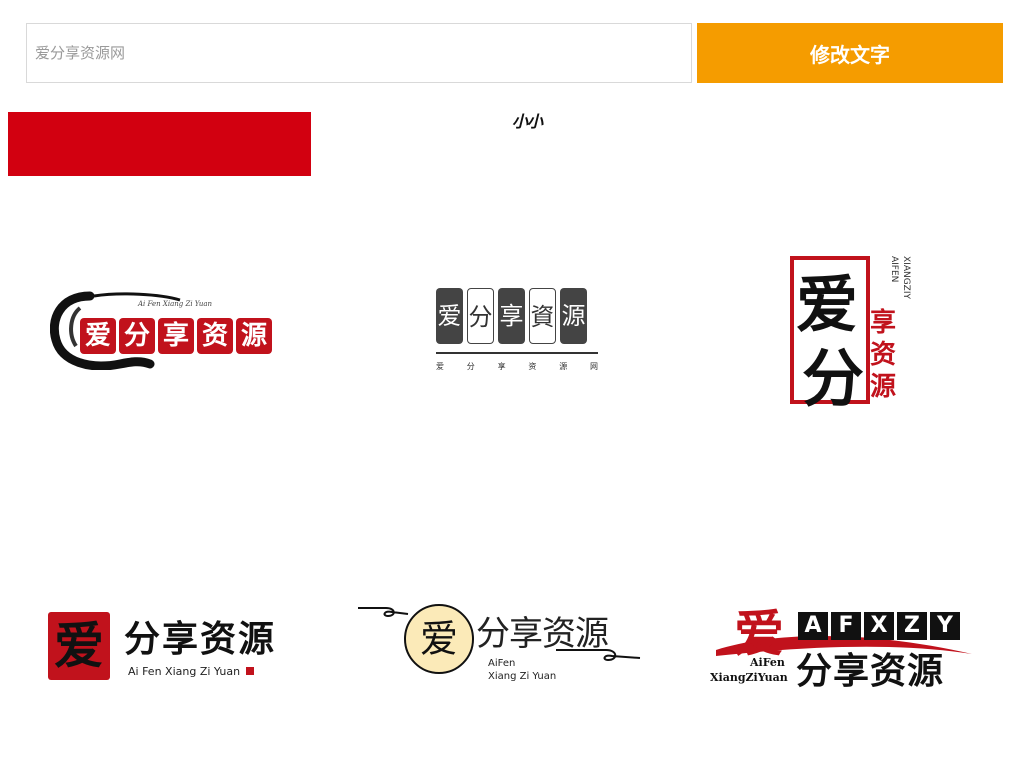  Describe the element at coordinates (563, 366) in the screenshot. I see `logo-subtitle-char: 源` at that location.